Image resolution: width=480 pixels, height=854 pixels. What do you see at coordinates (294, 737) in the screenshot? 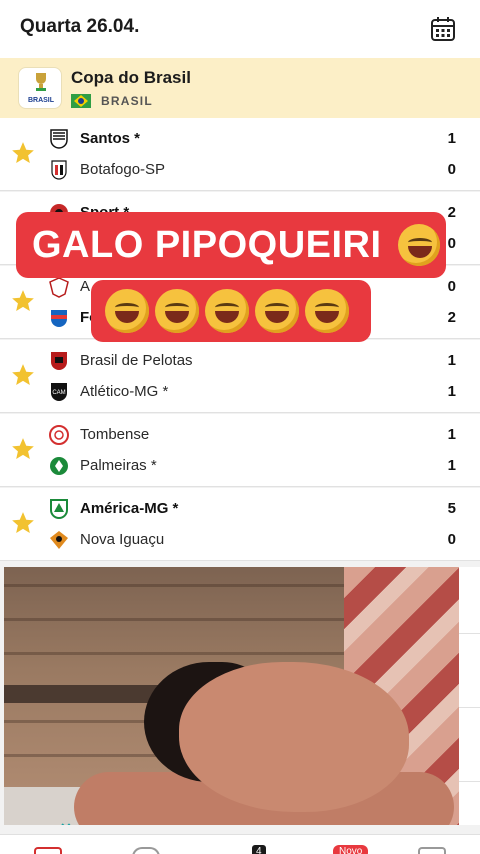
I see `video-face` at bounding box center [294, 737].